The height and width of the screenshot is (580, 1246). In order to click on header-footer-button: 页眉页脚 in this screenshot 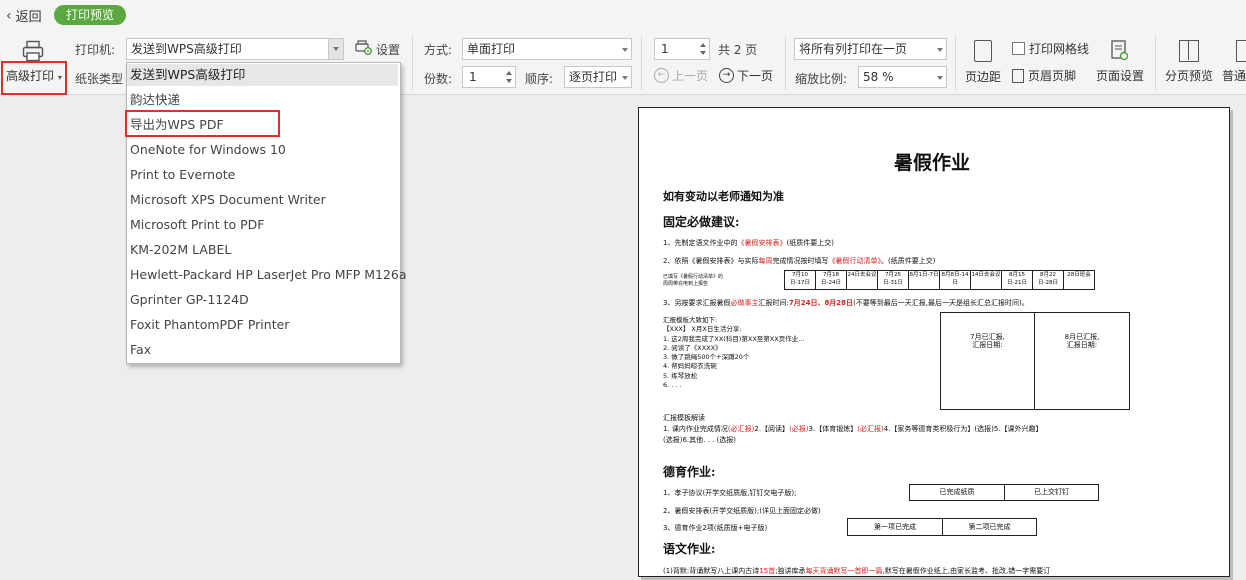, I will do `click(1044, 75)`.